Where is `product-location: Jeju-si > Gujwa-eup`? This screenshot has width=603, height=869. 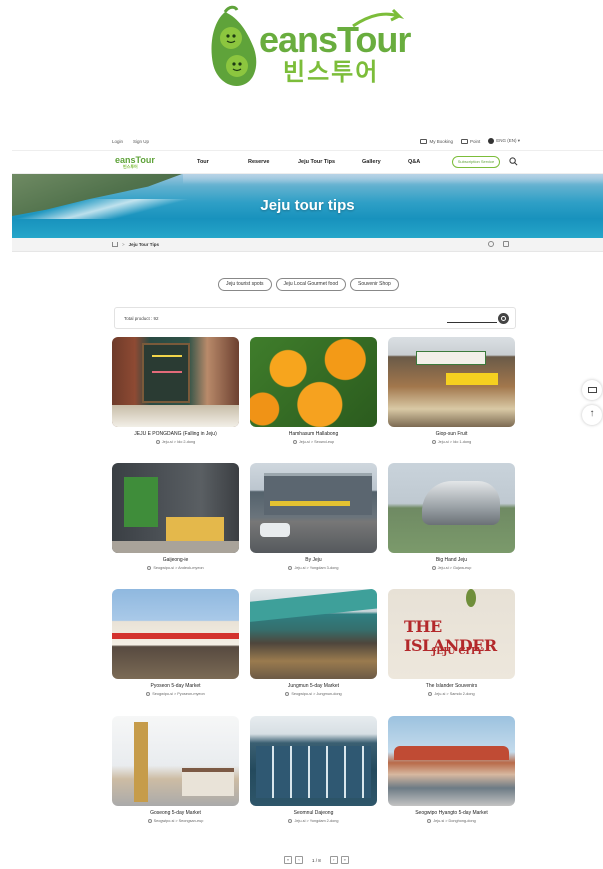
product-location: Jeju-si > Gujwa-eup is located at coordinates (451, 568).